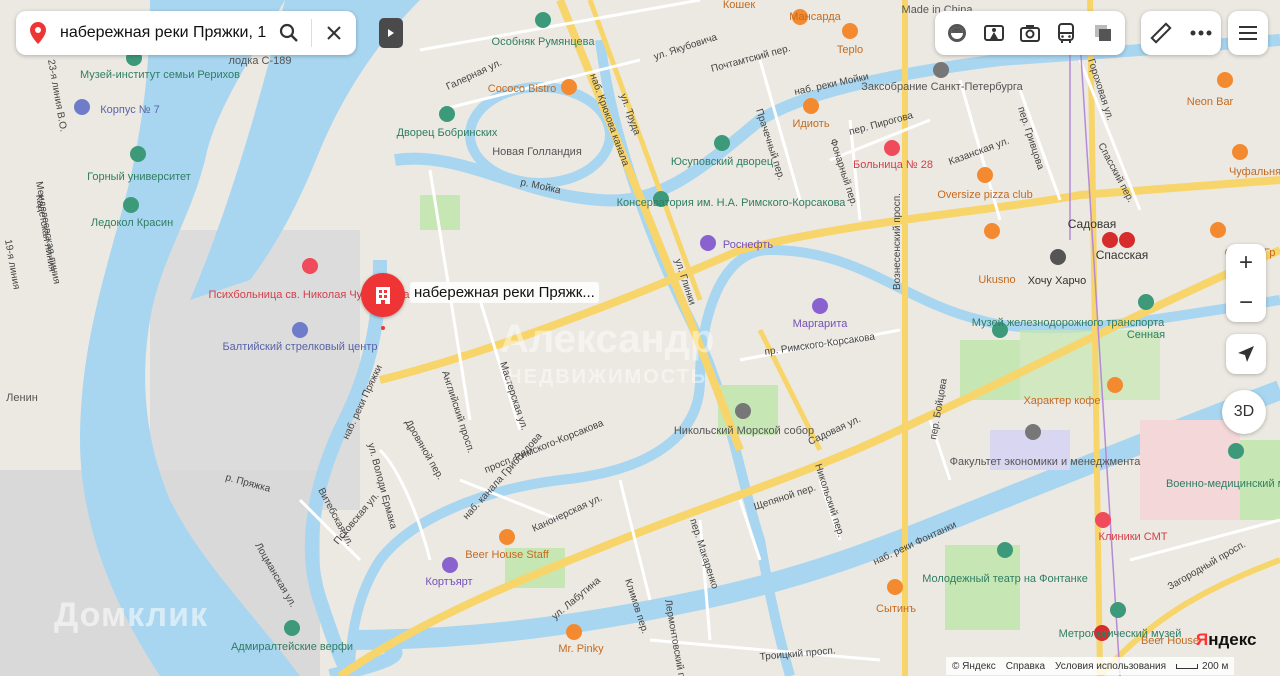  Describe the element at coordinates (974, 666) in the screenshot. I see `copyright-text: © Яндекс` at that location.